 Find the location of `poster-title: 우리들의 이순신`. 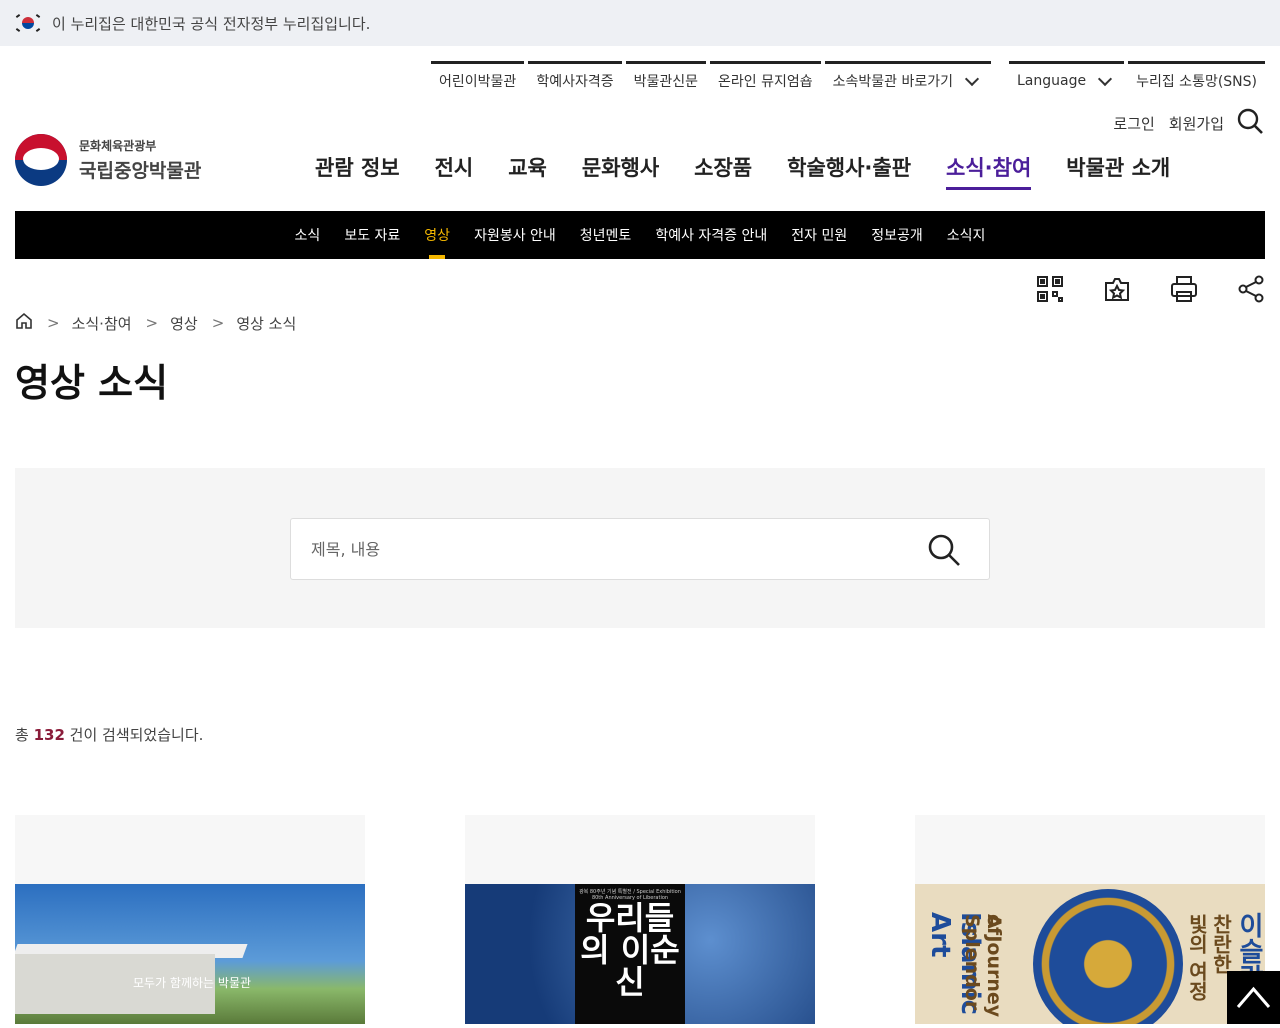

poster-title: 우리들의 이순신 is located at coordinates (630, 950).